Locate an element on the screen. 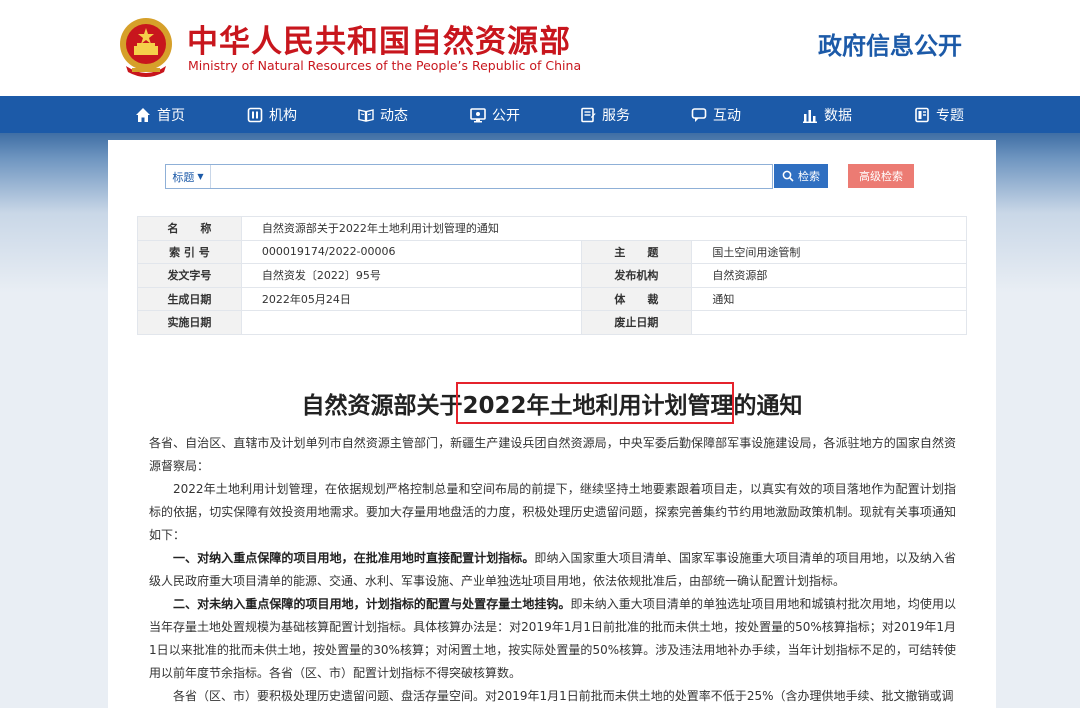 The image size is (1080, 708). nav-label: 机构 is located at coordinates (283, 115).